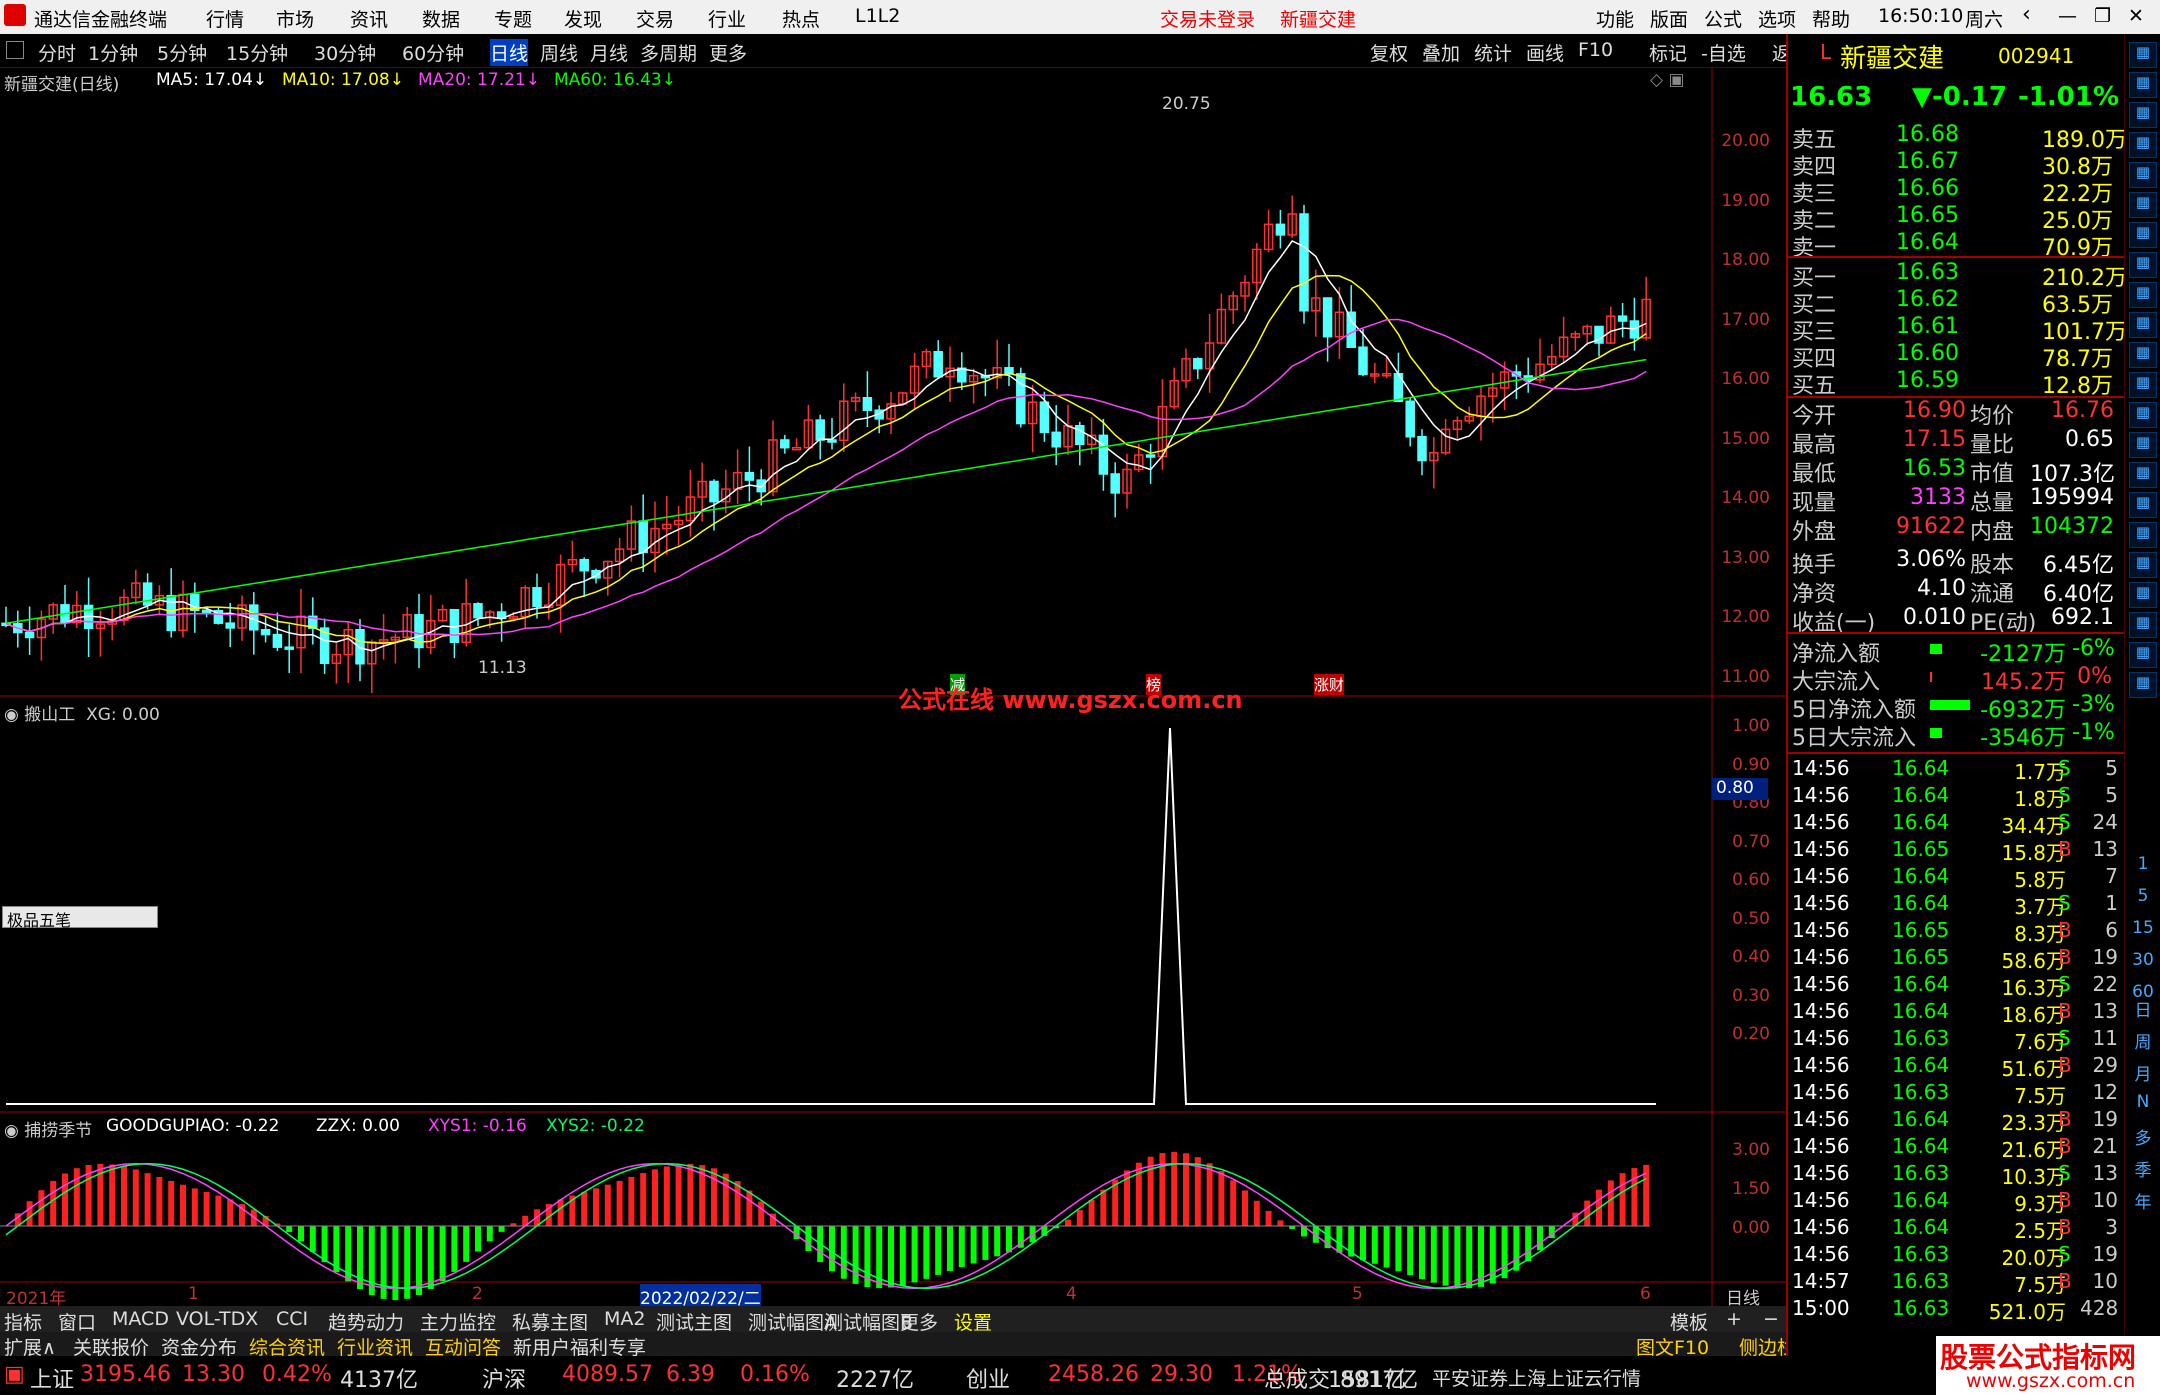 Image resolution: width=2160 pixels, height=1395 pixels. Describe the element at coordinates (458, 1321) in the screenshot. I see `indicator-tab: 主力监控` at that location.